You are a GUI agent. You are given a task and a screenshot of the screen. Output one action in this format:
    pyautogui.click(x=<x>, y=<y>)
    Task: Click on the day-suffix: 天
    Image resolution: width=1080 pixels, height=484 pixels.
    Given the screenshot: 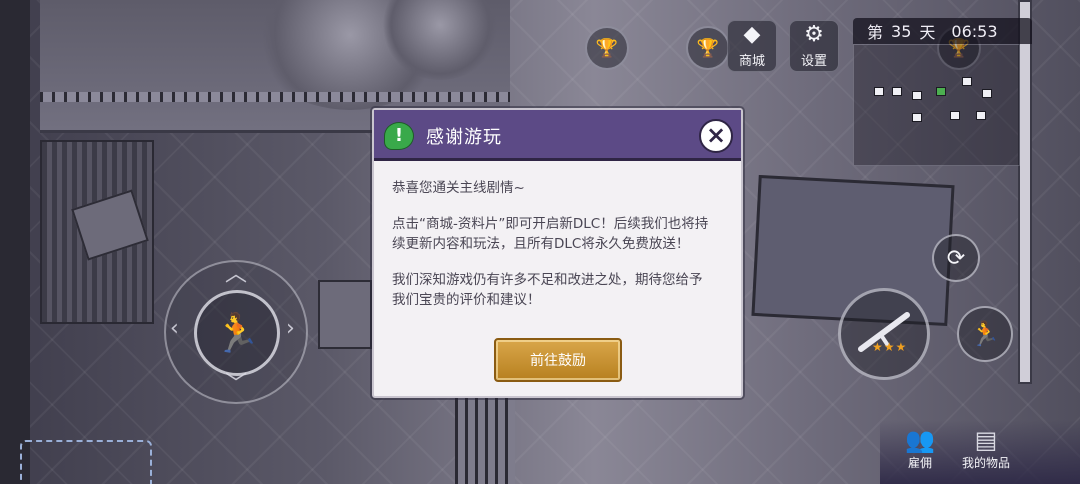 What is the action you would take?
    pyautogui.click(x=927, y=32)
    